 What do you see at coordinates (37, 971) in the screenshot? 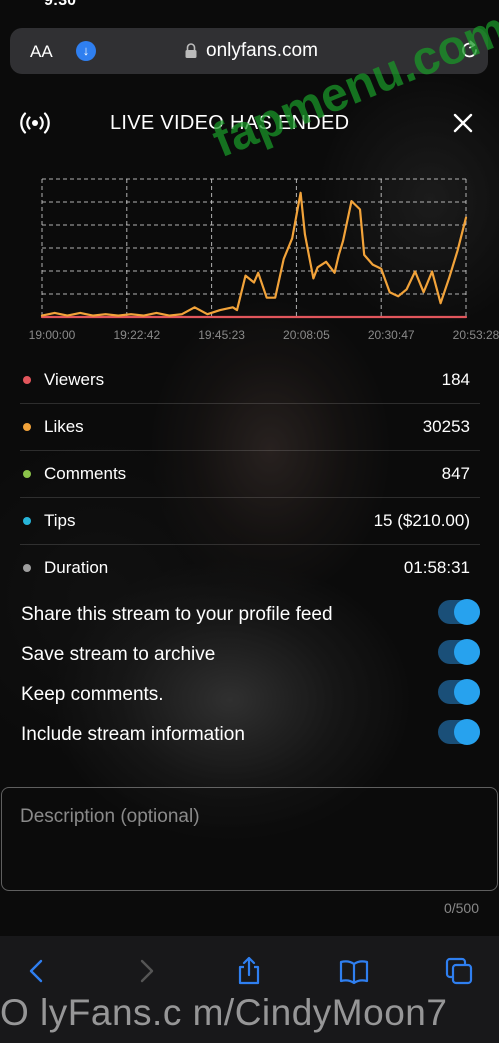
I see `back-icon` at bounding box center [37, 971].